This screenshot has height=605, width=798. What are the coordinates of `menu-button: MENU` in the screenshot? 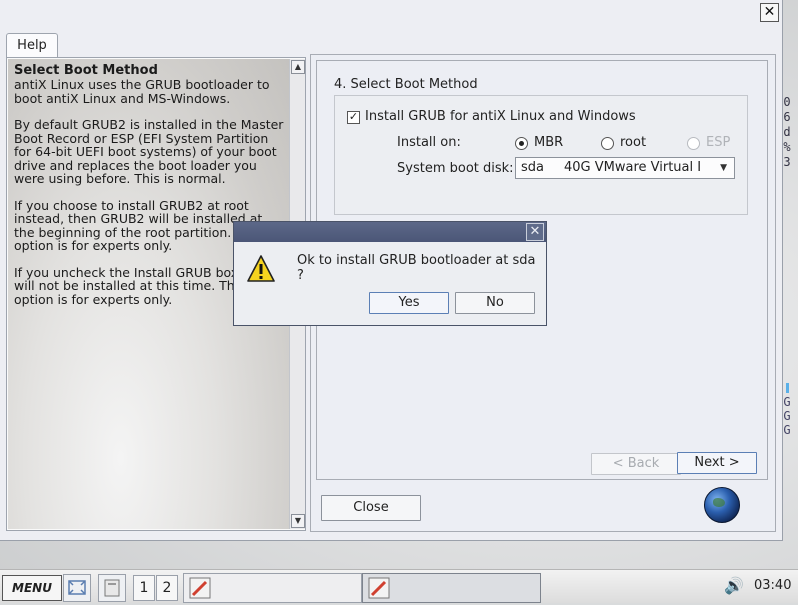 It's located at (32, 588).